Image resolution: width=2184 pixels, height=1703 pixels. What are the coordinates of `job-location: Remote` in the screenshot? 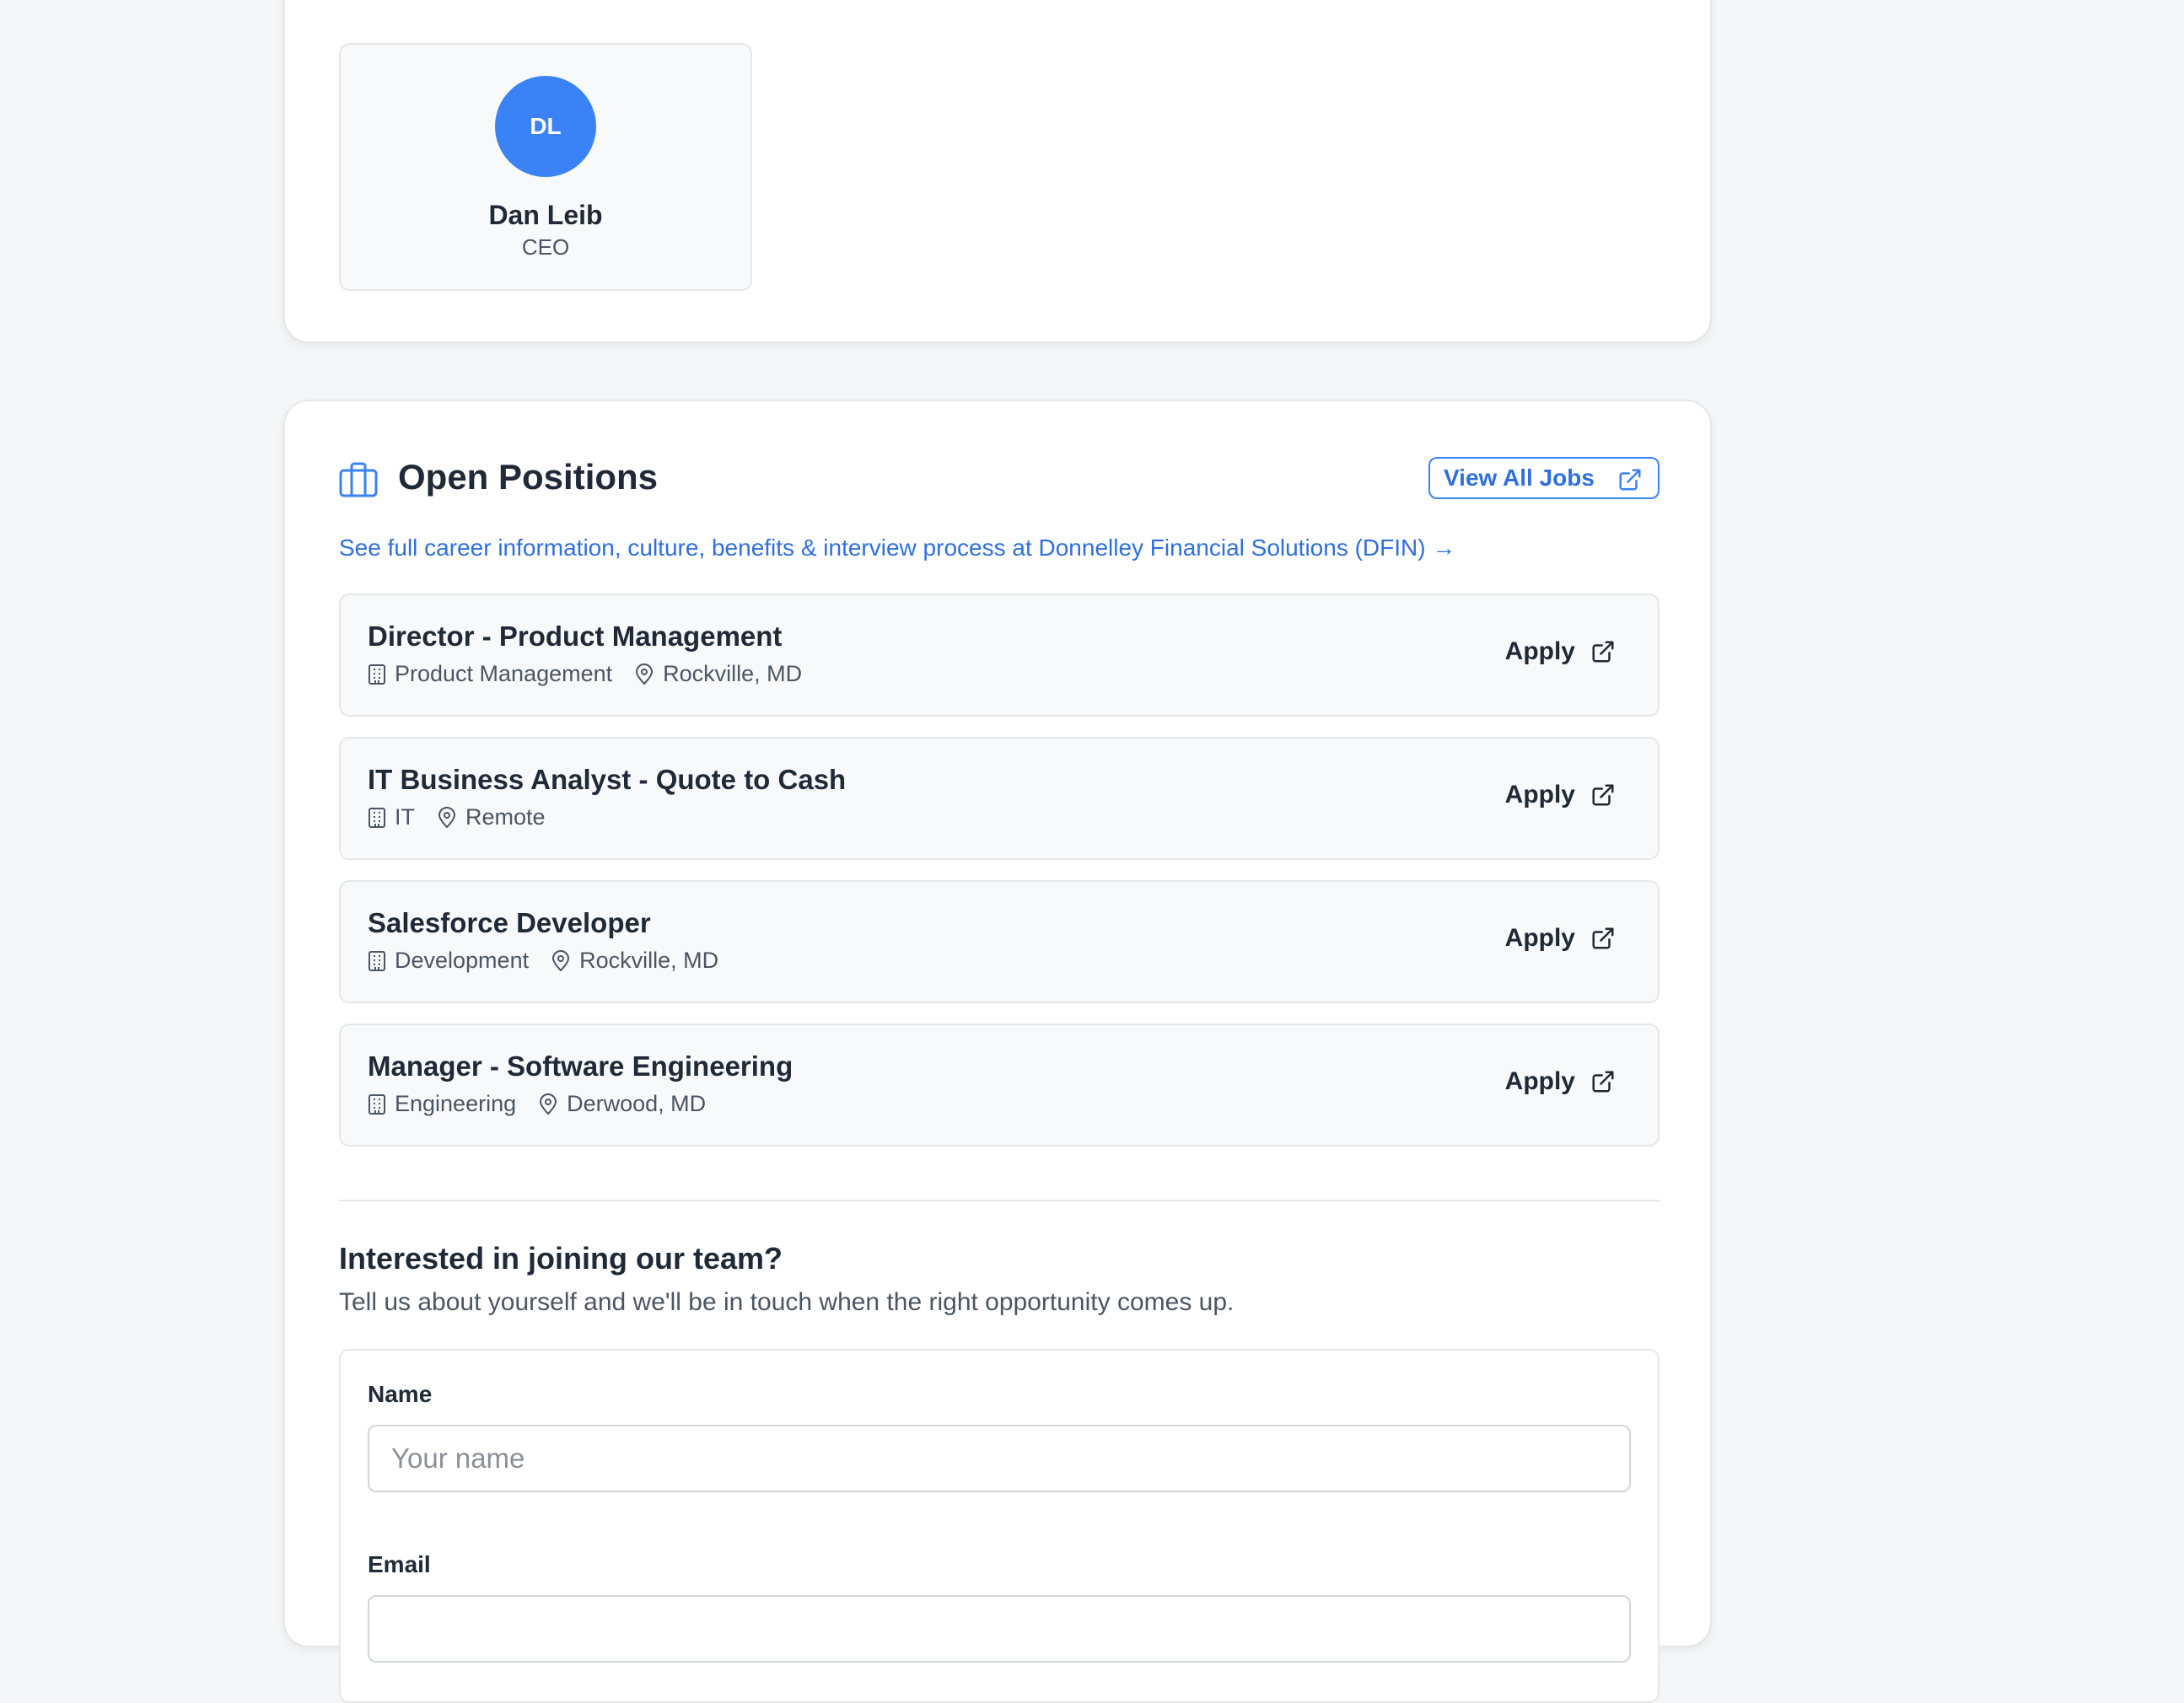 It's located at (505, 817).